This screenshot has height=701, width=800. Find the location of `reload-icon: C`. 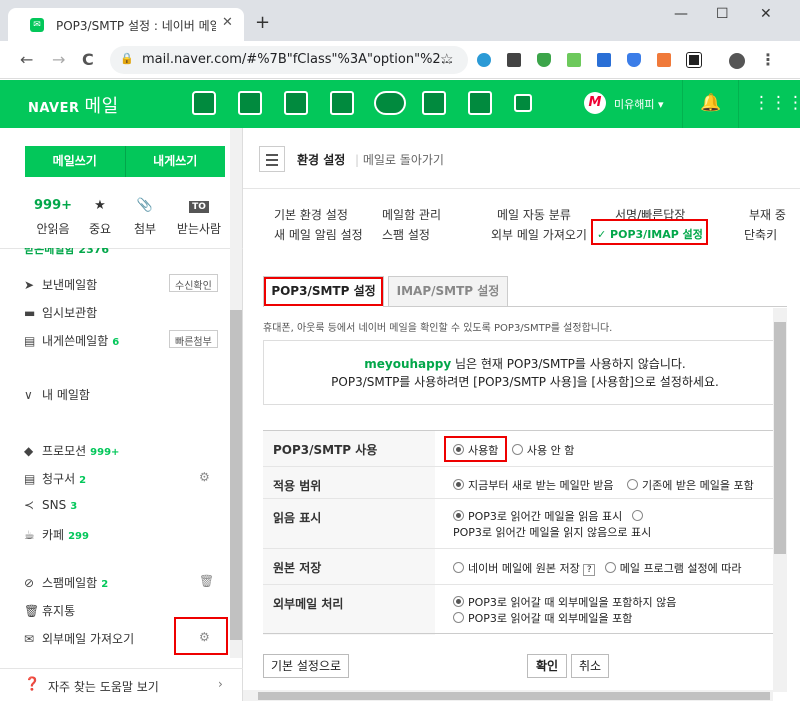

reload-icon: C is located at coordinates (88, 59).